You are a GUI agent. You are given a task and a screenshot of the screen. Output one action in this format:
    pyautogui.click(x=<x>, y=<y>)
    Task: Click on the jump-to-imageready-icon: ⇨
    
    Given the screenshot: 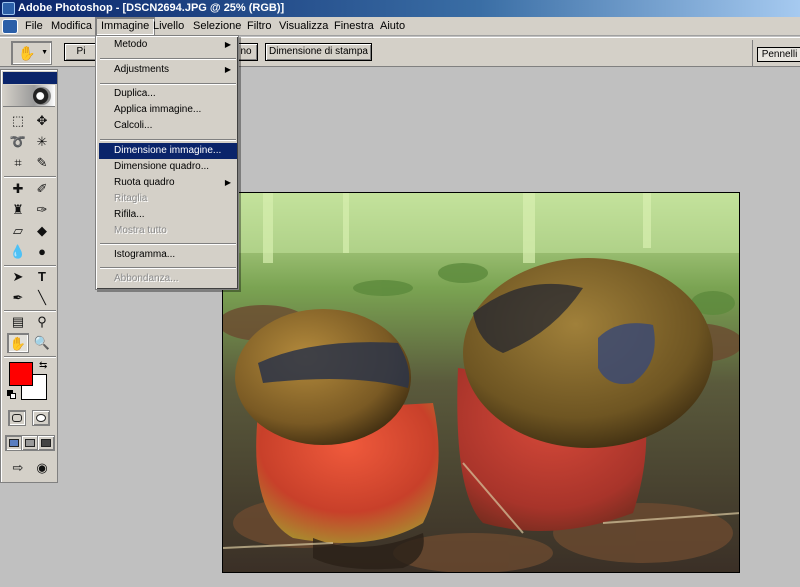 What is the action you would take?
    pyautogui.click(x=18, y=468)
    